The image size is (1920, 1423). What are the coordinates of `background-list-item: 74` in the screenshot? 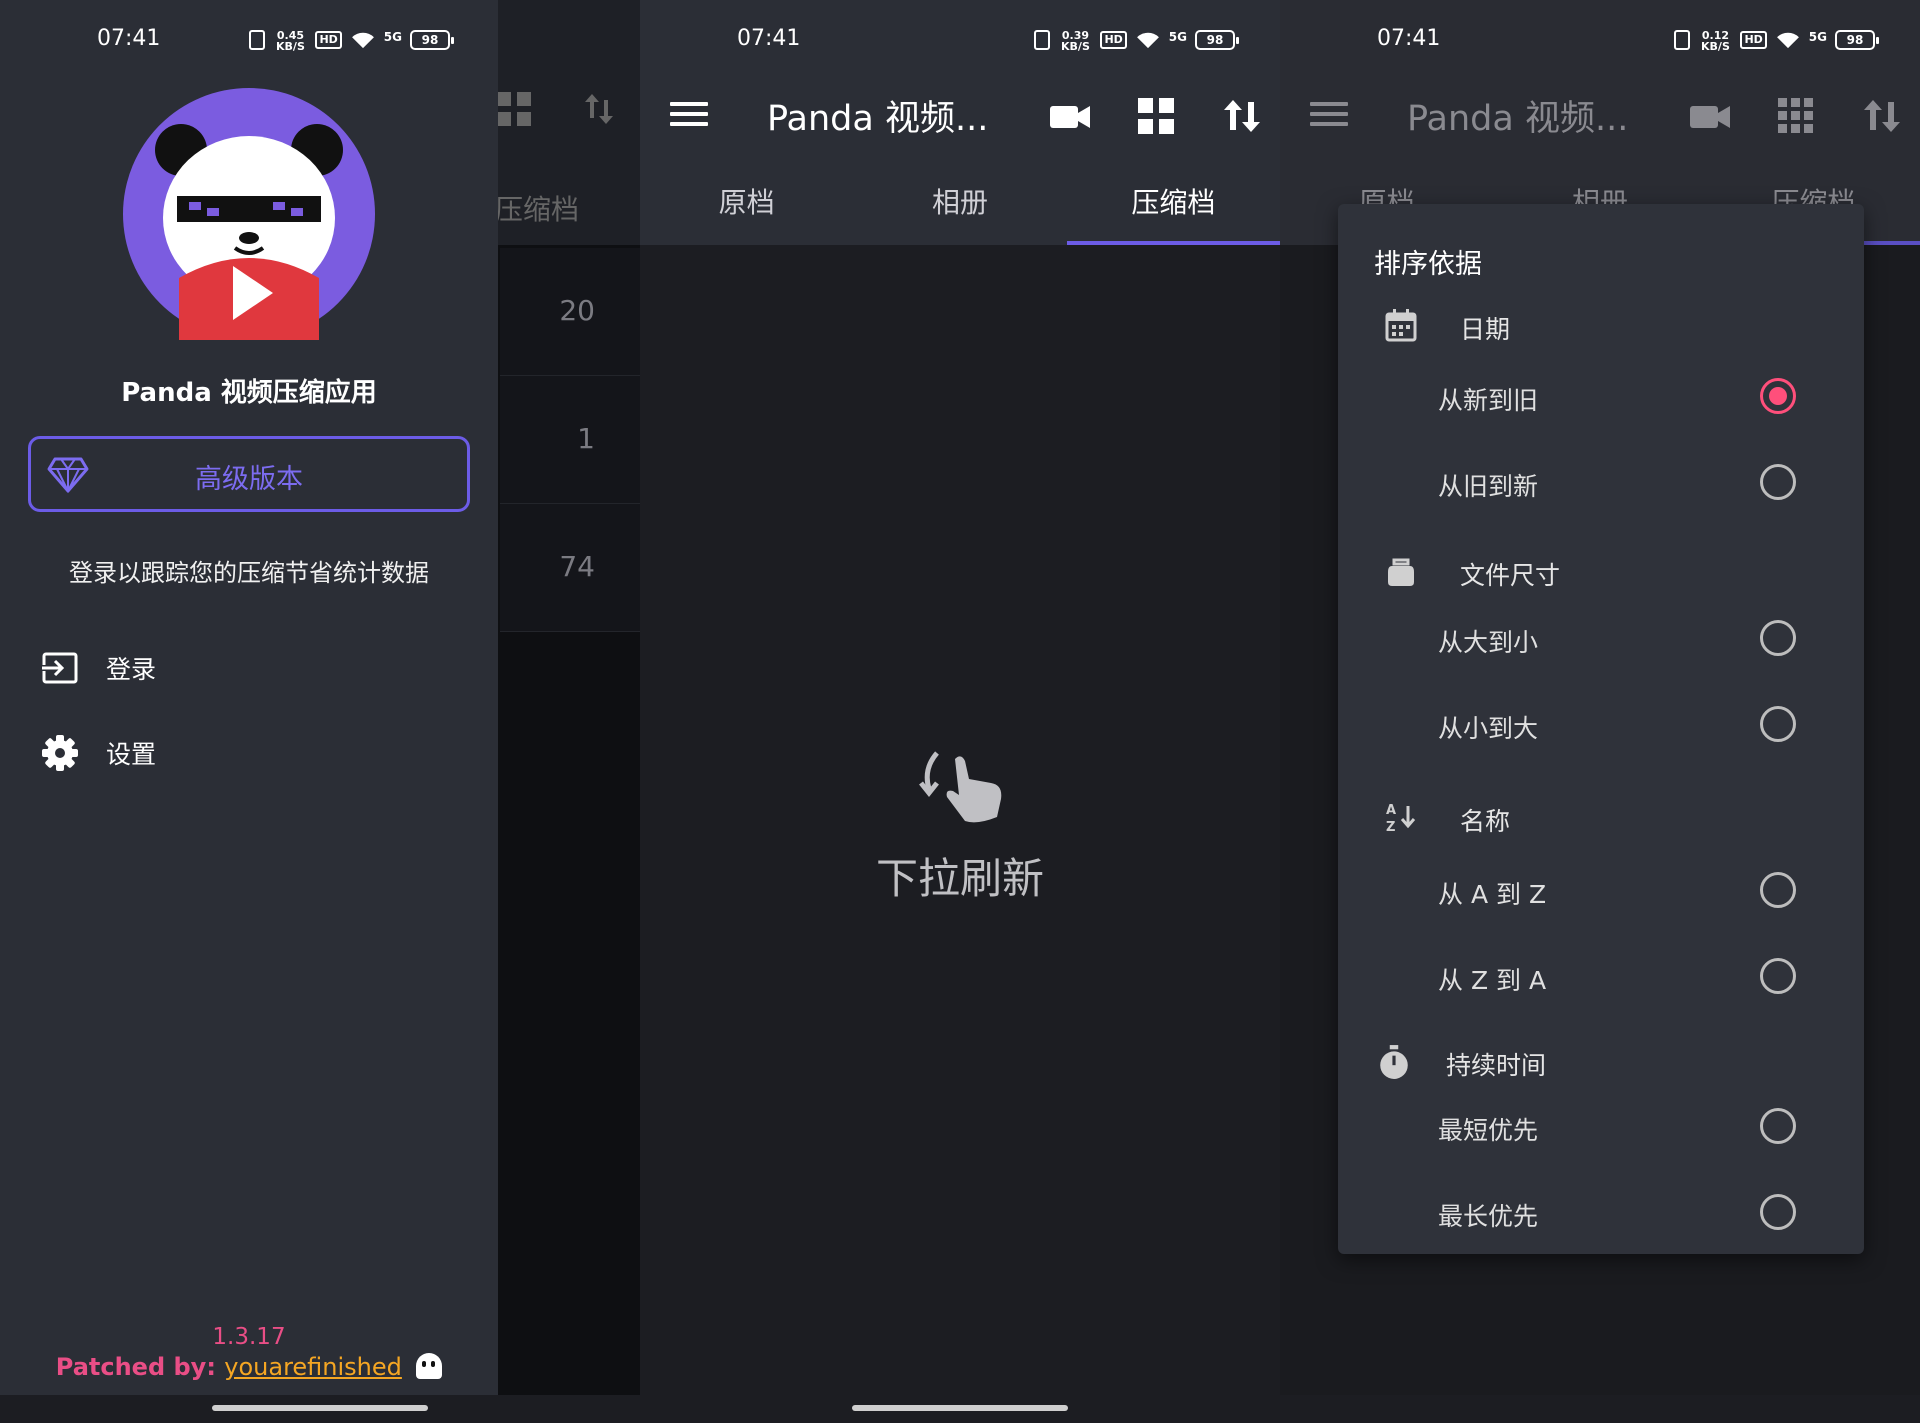 It's located at (570, 568).